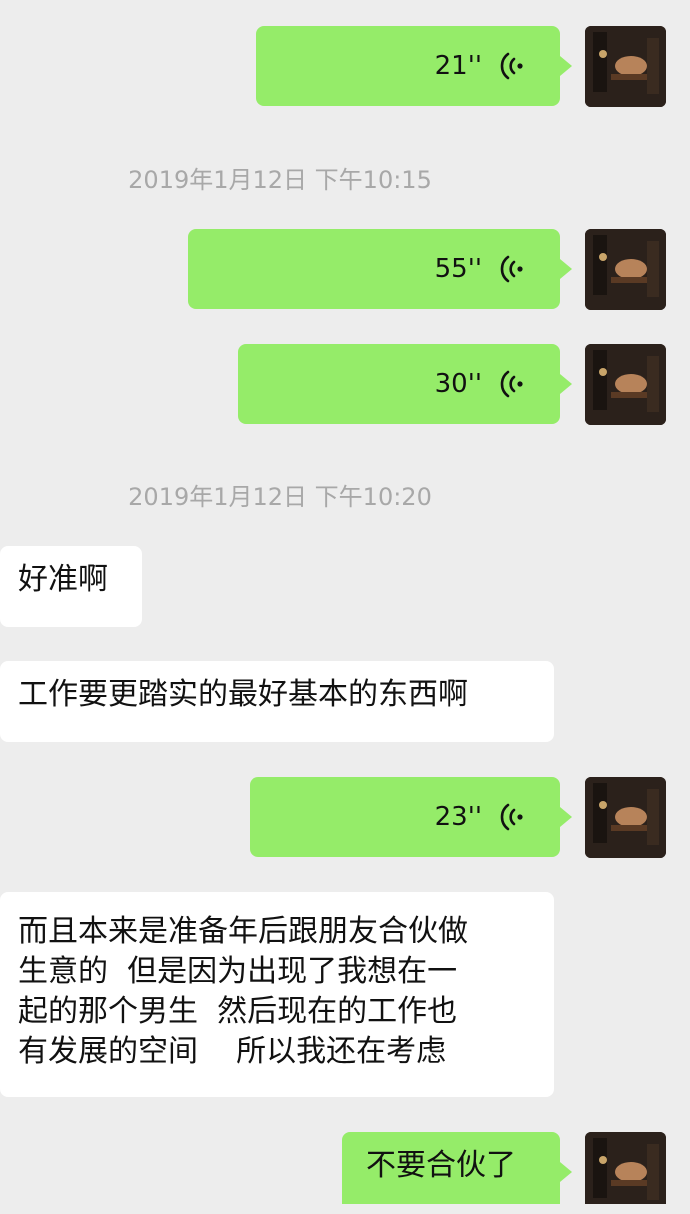  I want to click on message-text: 不要合伙了, so click(441, 1165).